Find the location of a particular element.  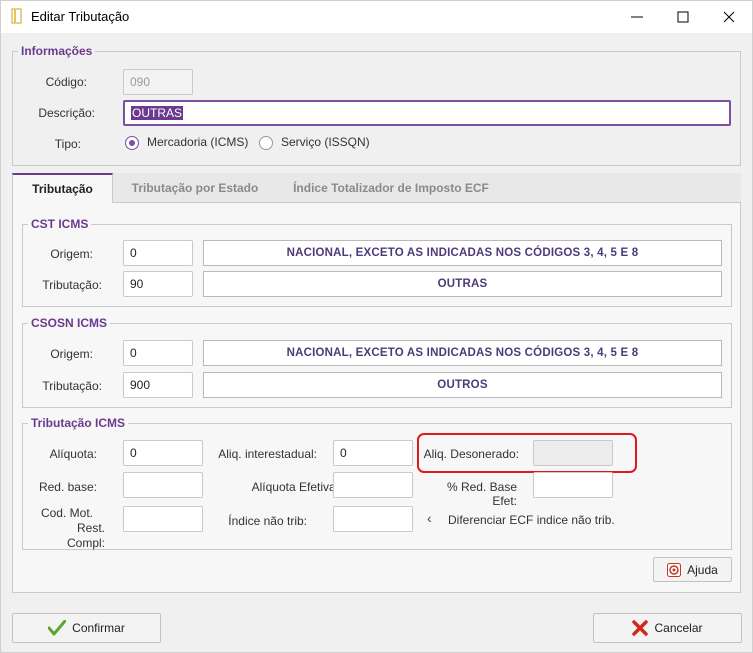

cst-icms-title: CST ICMS is located at coordinates (60, 224).